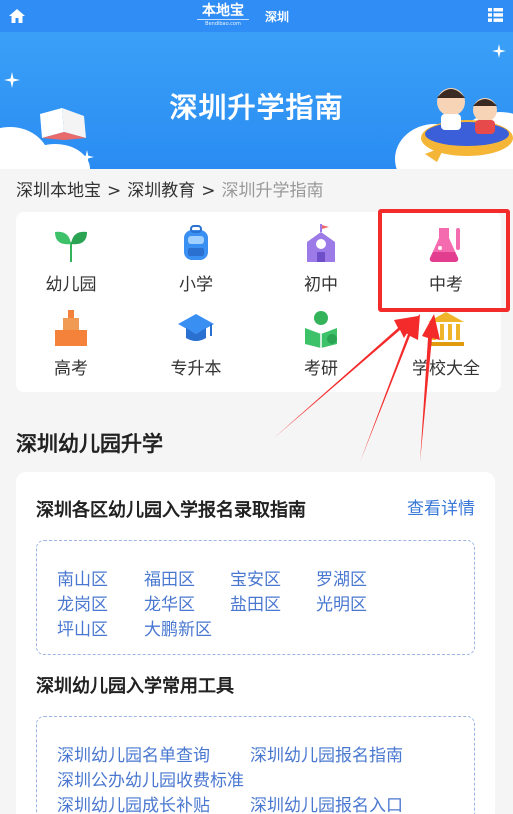 The image size is (513, 814). I want to click on category-label: 考研, so click(321, 369).